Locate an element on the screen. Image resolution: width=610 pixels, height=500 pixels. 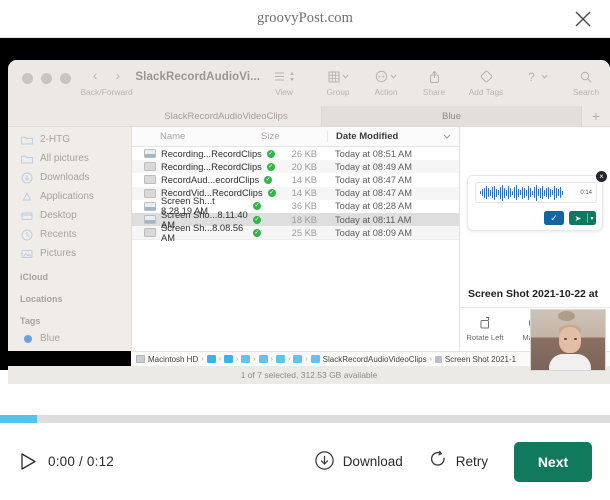
audio-waveform: 0:14 is located at coordinates (536, 192).